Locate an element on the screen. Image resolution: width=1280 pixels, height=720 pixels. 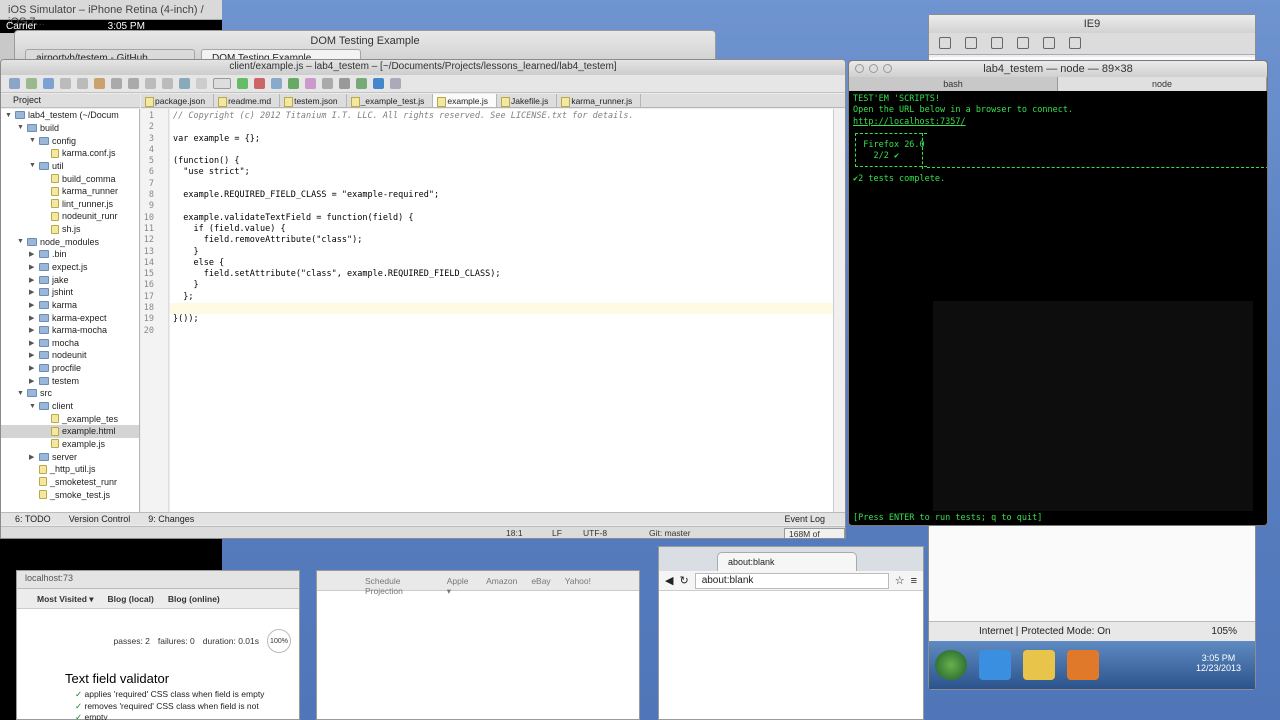
editor-tab: Jakefile.js is located at coordinates (527, 100).